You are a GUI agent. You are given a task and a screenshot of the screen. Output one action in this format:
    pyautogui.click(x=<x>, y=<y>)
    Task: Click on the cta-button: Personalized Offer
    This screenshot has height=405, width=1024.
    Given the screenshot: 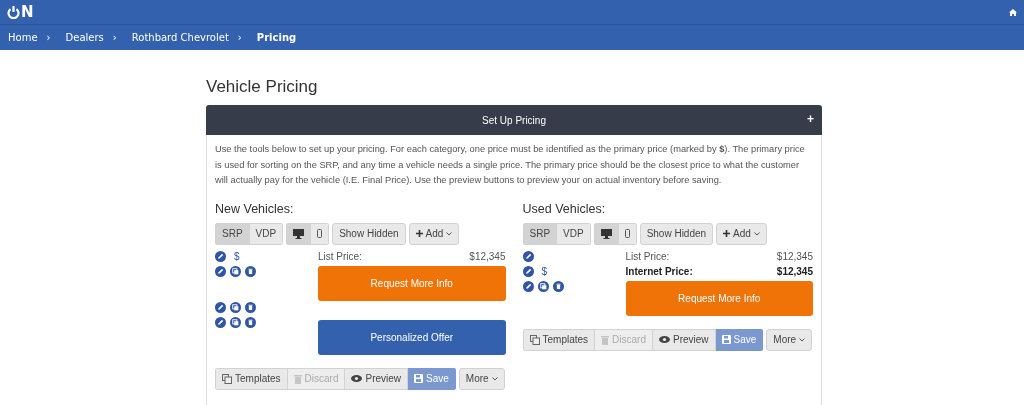 What is the action you would take?
    pyautogui.click(x=412, y=337)
    